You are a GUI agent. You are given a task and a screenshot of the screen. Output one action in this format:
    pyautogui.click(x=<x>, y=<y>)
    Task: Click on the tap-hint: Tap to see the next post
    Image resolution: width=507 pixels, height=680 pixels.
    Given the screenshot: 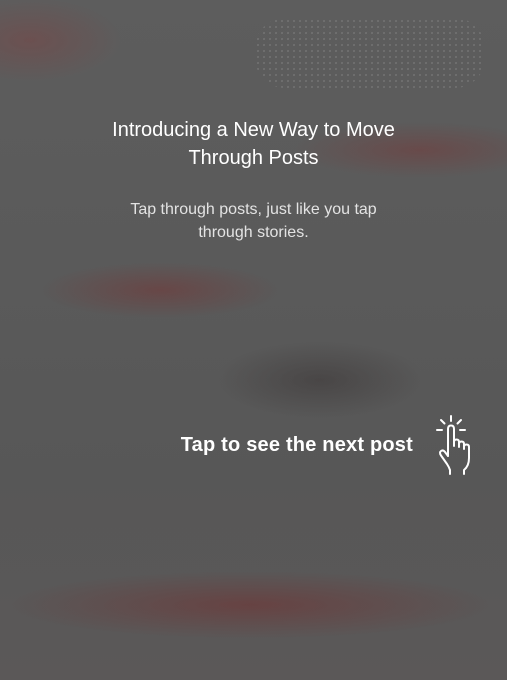 What is the action you would take?
    pyautogui.click(x=328, y=445)
    